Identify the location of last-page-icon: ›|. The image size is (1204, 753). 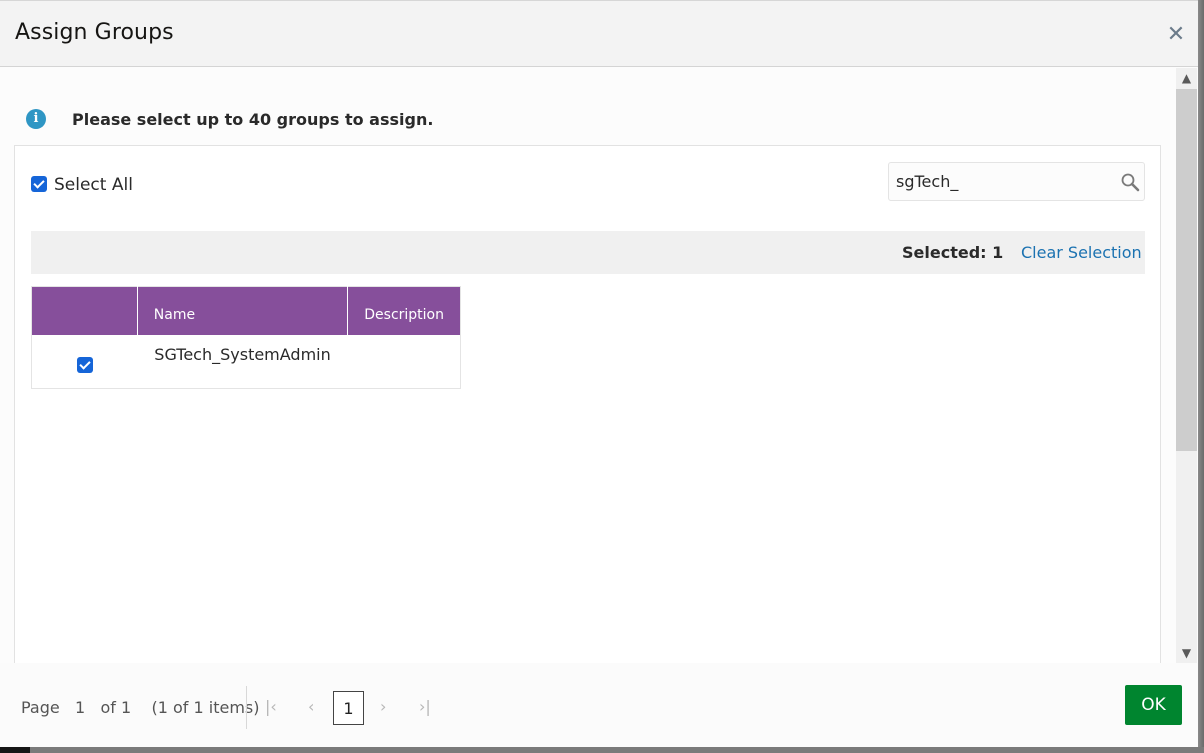
(425, 706).